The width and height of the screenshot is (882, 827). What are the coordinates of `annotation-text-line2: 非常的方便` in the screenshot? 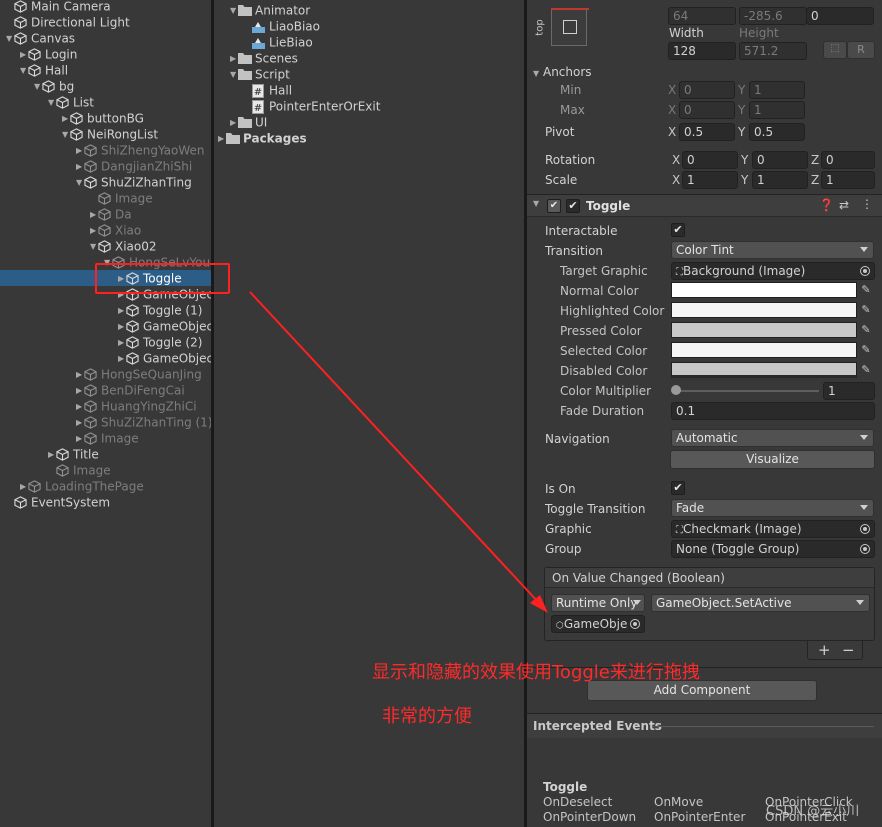 It's located at (427, 716).